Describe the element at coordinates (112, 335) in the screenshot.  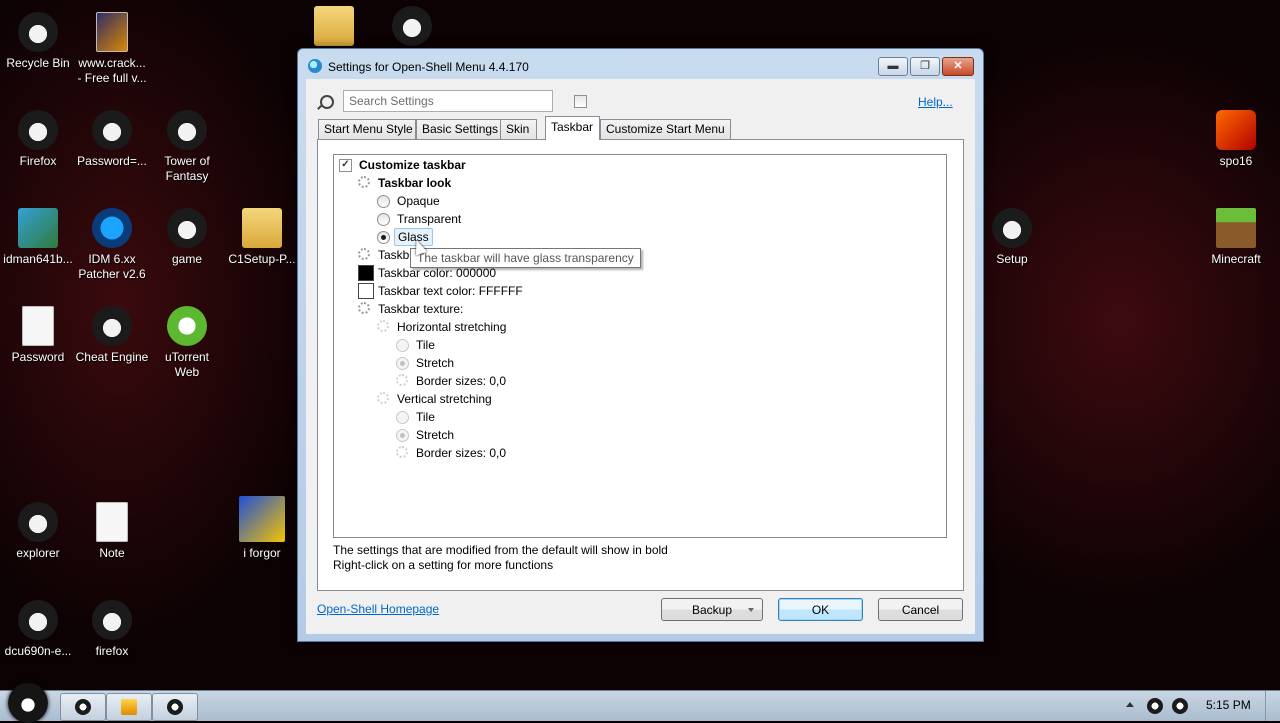
I see `desktop-icon-cheat-engine: Cheat Engine` at that location.